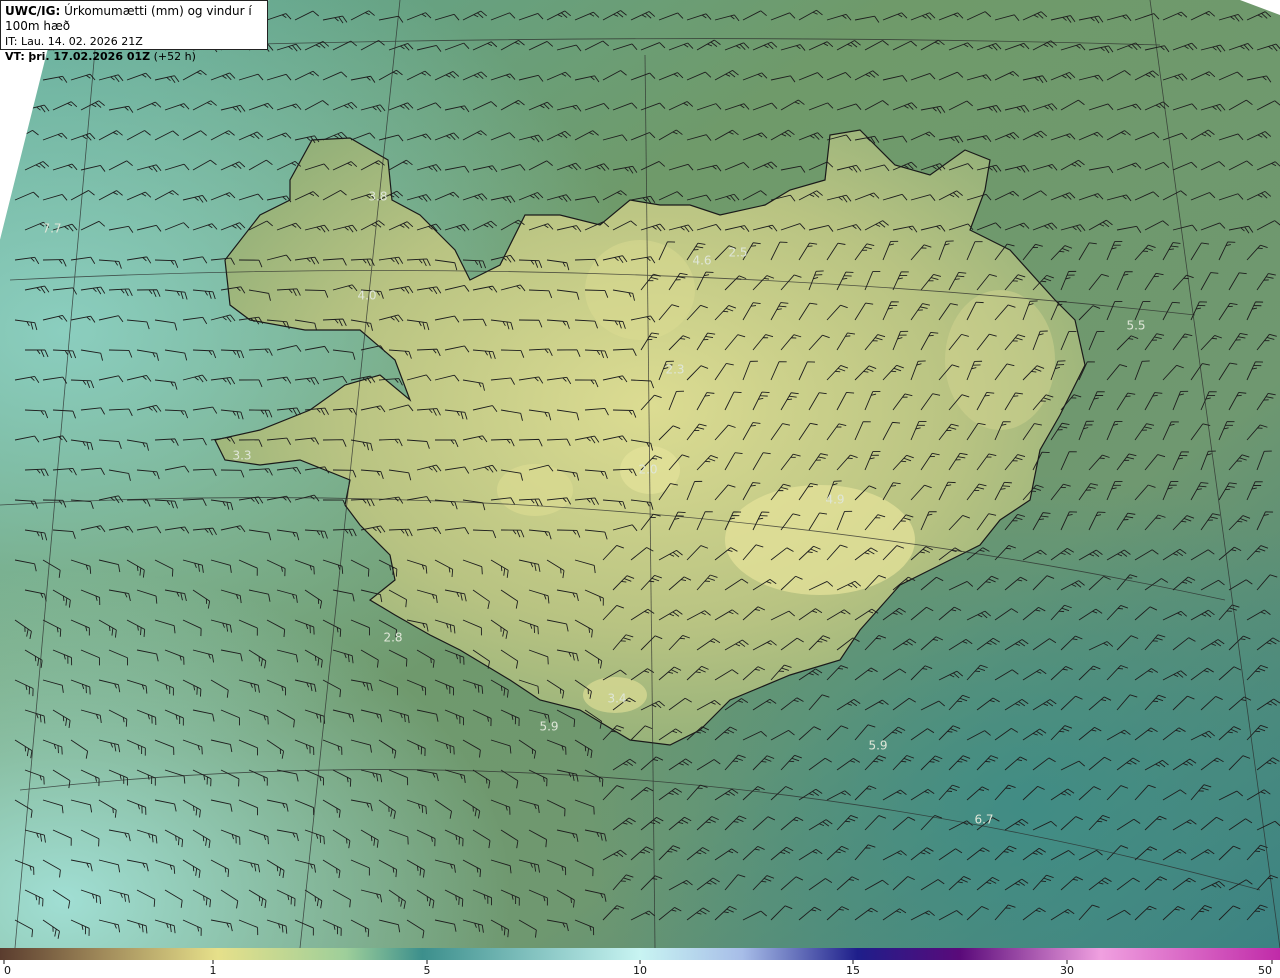  Describe the element at coordinates (81, 41) in the screenshot. I see `init-time-value: Lau. 14. 02. 2026 21Z` at that location.